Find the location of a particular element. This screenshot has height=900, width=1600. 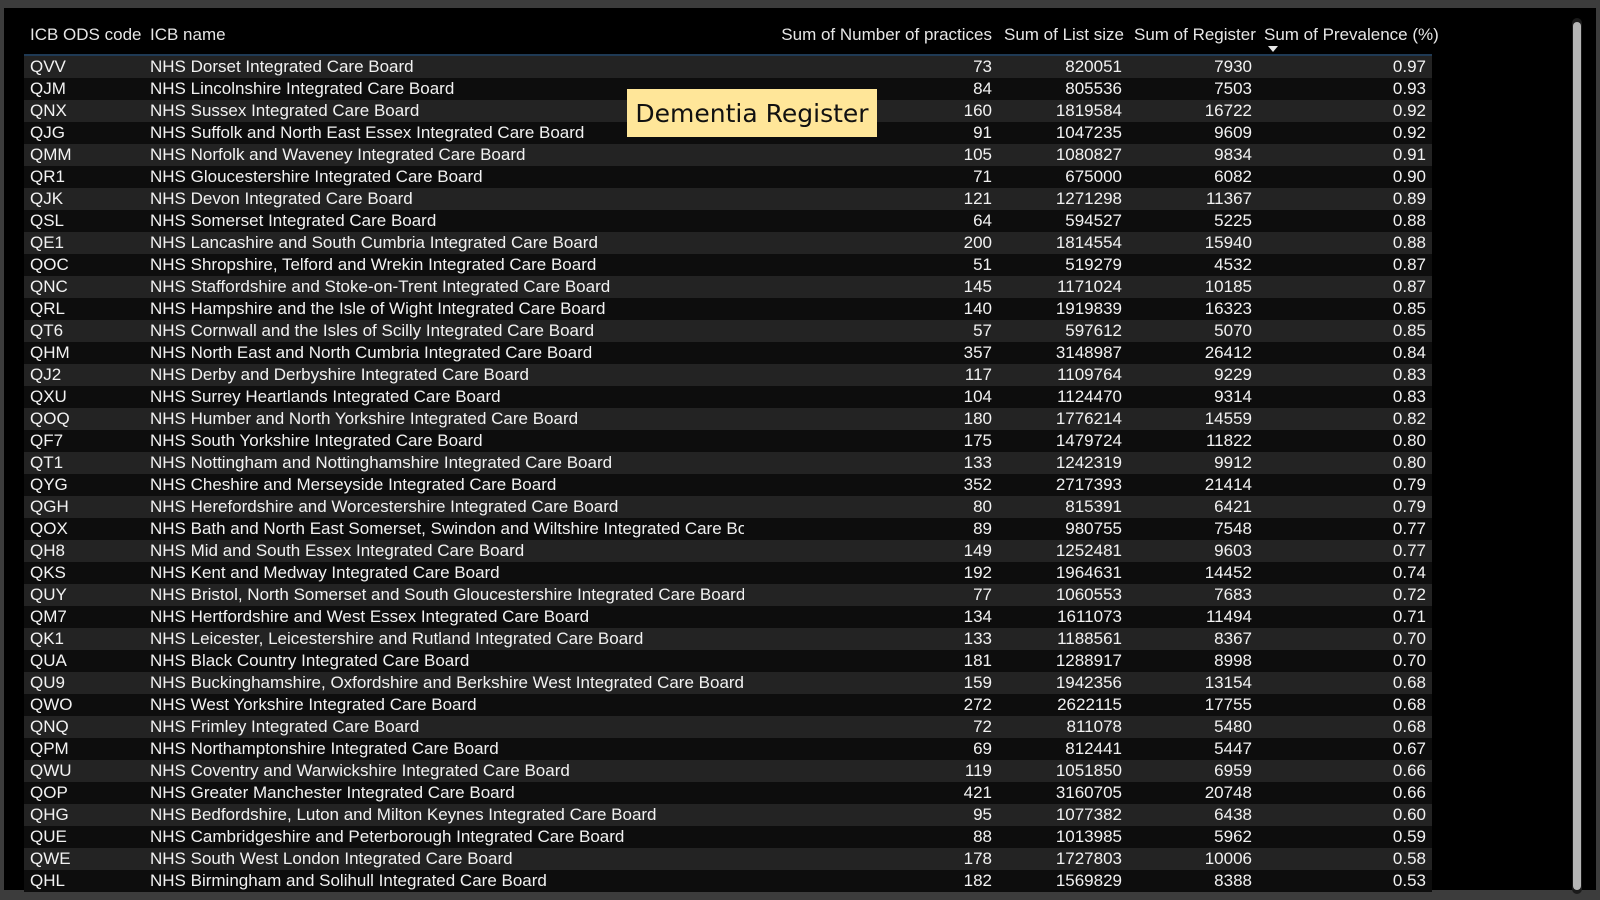

cell-practices: 119 is located at coordinates (871, 771).